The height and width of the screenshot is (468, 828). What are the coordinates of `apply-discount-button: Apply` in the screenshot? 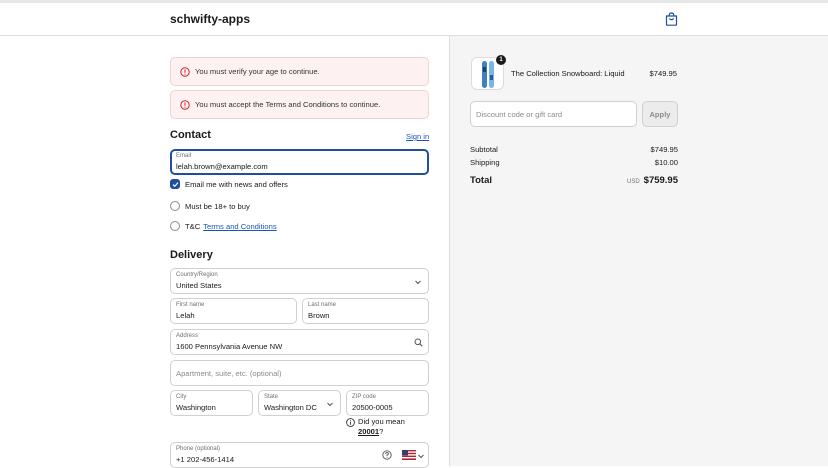 It's located at (660, 114).